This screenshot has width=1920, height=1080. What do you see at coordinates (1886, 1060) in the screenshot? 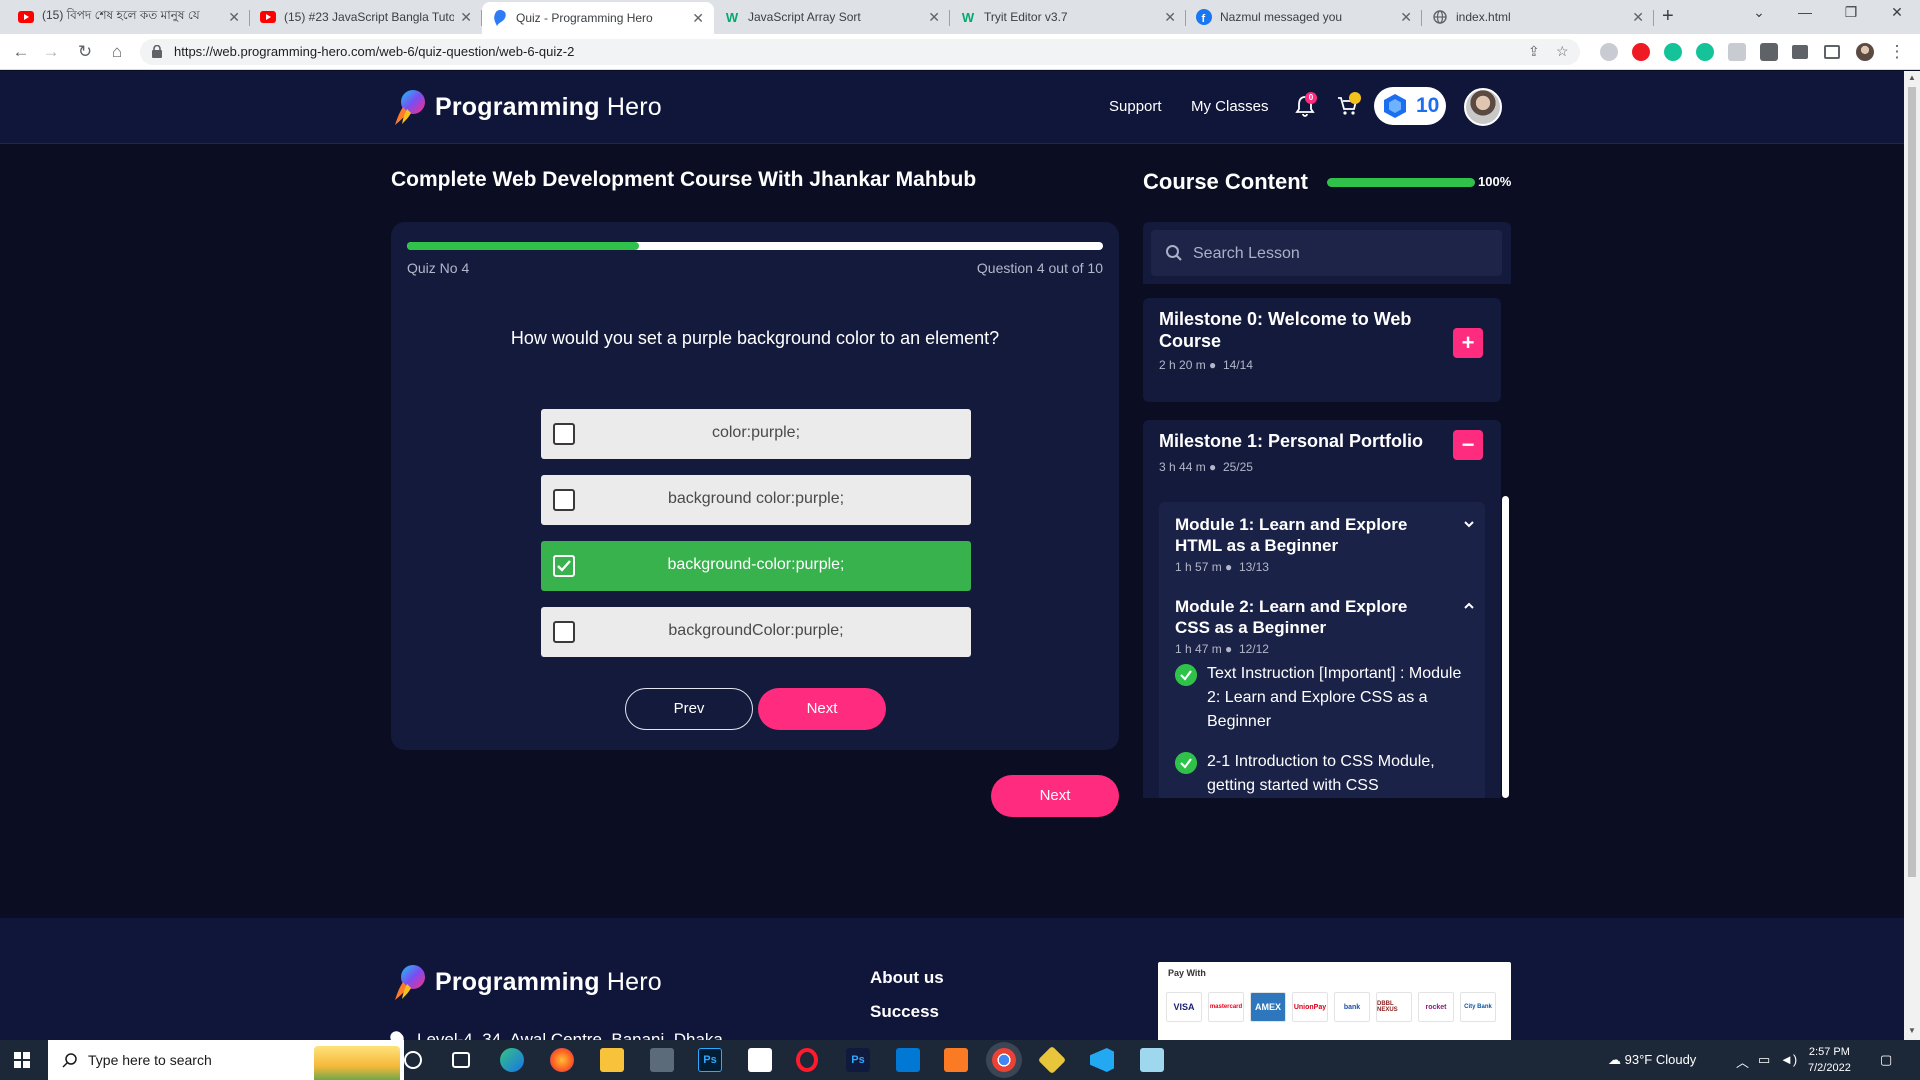
I see `notification-center-icon: ▢` at bounding box center [1886, 1060].